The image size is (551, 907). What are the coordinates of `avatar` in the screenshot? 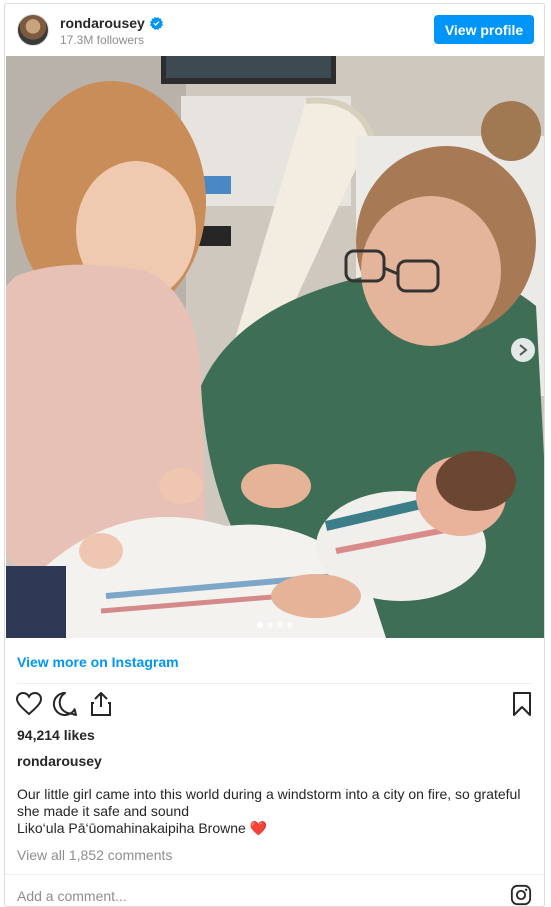 It's located at (33, 30).